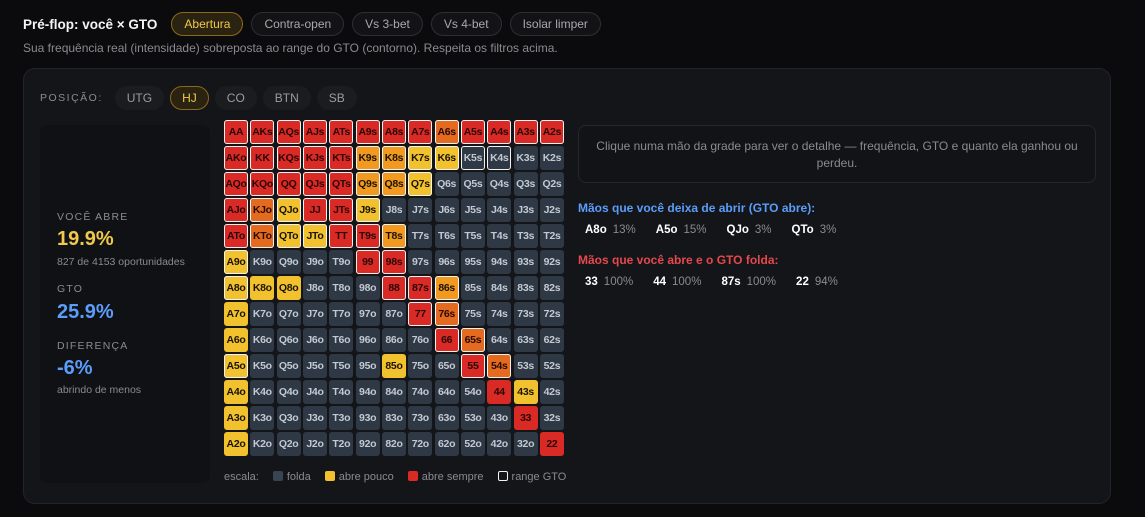 The image size is (1145, 517). I want to click on hand-cell-92o: 92o, so click(367, 444).